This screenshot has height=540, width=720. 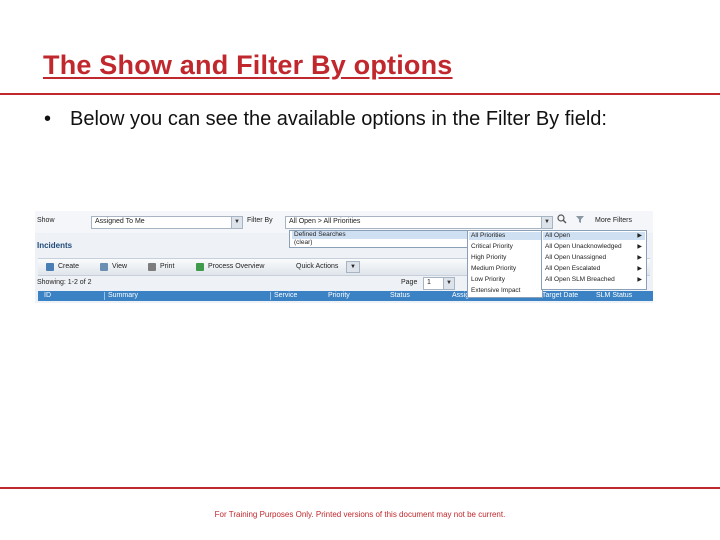 I want to click on dropdown-item-label: All Open Unacknowledged, so click(x=583, y=246).